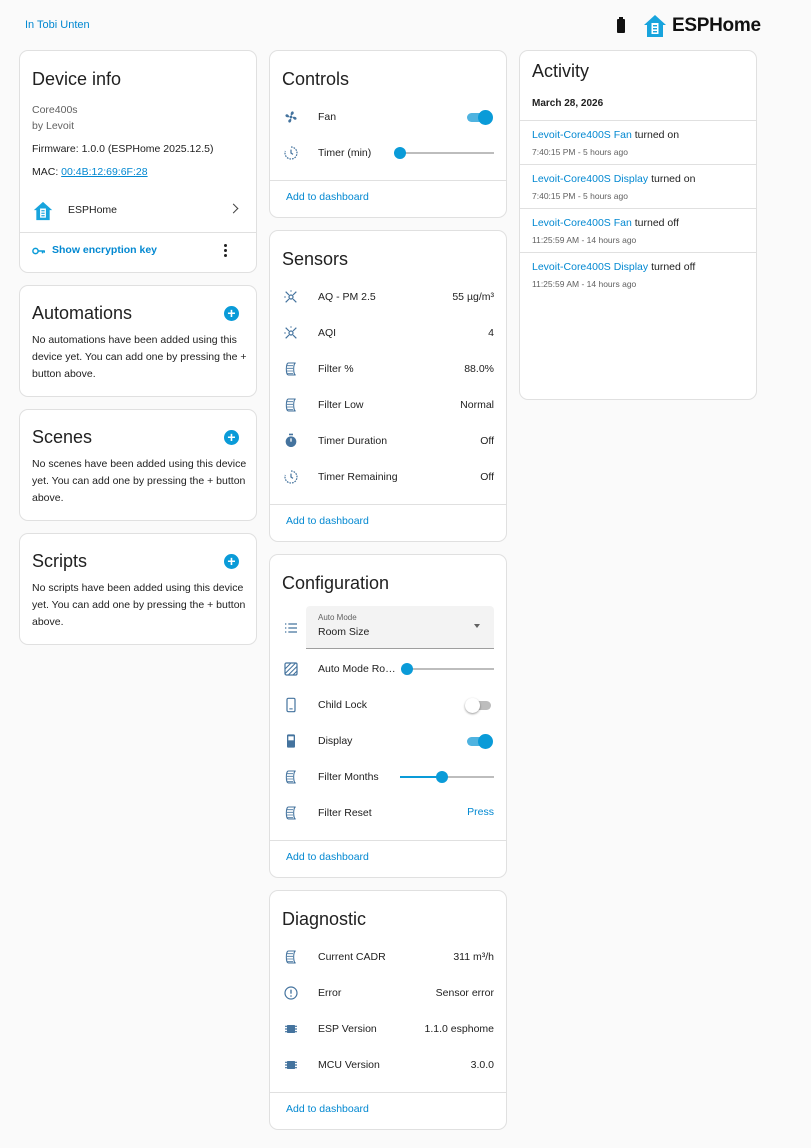  What do you see at coordinates (405, 25) in the screenshot?
I see `top-bar: In Tobi Unten ESPHome` at bounding box center [405, 25].